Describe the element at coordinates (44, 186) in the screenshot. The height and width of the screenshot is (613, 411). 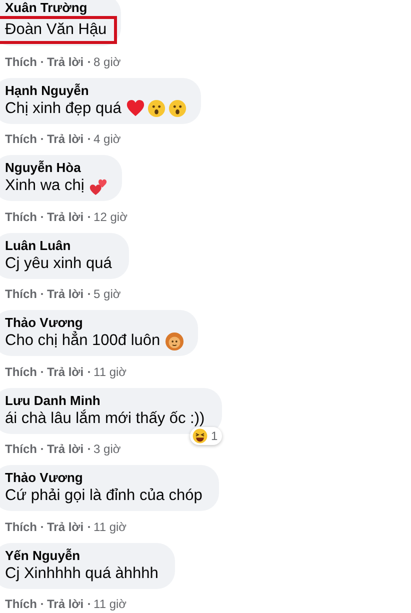
I see `comment-text: Xinh wa chị` at that location.